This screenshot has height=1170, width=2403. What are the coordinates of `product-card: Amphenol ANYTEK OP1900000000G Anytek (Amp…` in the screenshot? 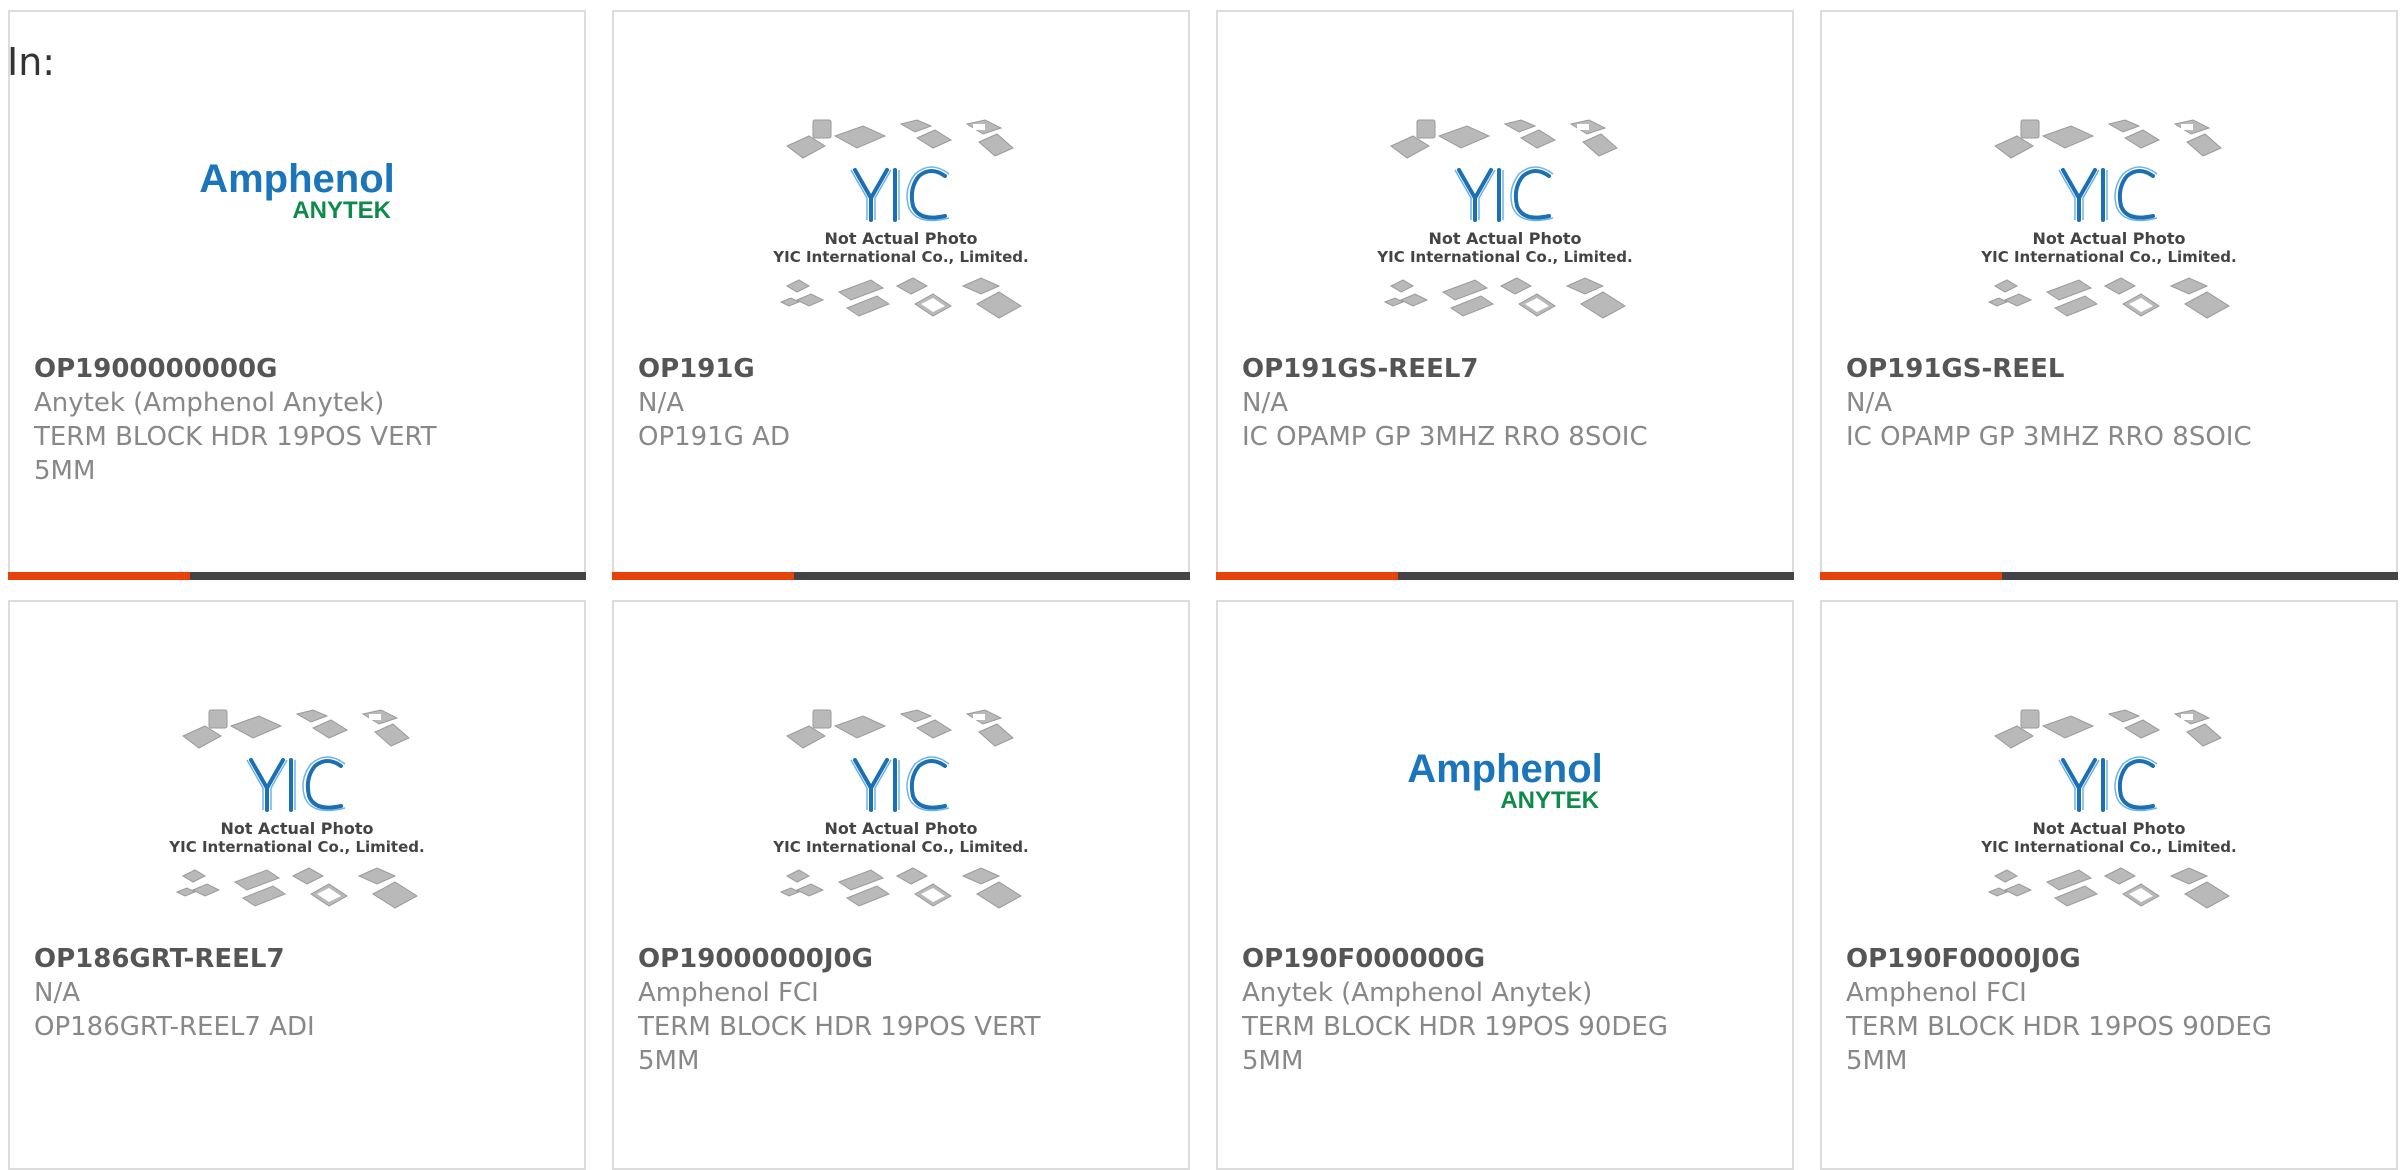 It's located at (297, 295).